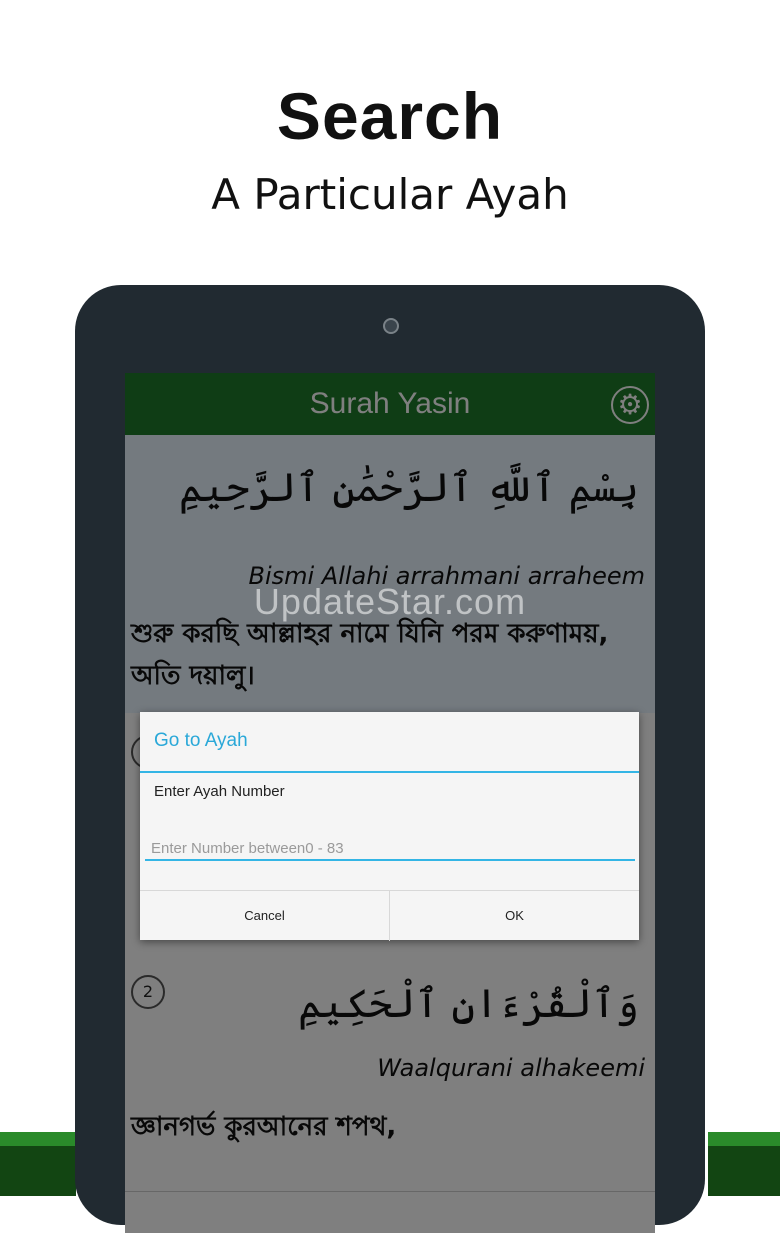  Describe the element at coordinates (390, 116) in the screenshot. I see `promo-headline: Search` at that location.